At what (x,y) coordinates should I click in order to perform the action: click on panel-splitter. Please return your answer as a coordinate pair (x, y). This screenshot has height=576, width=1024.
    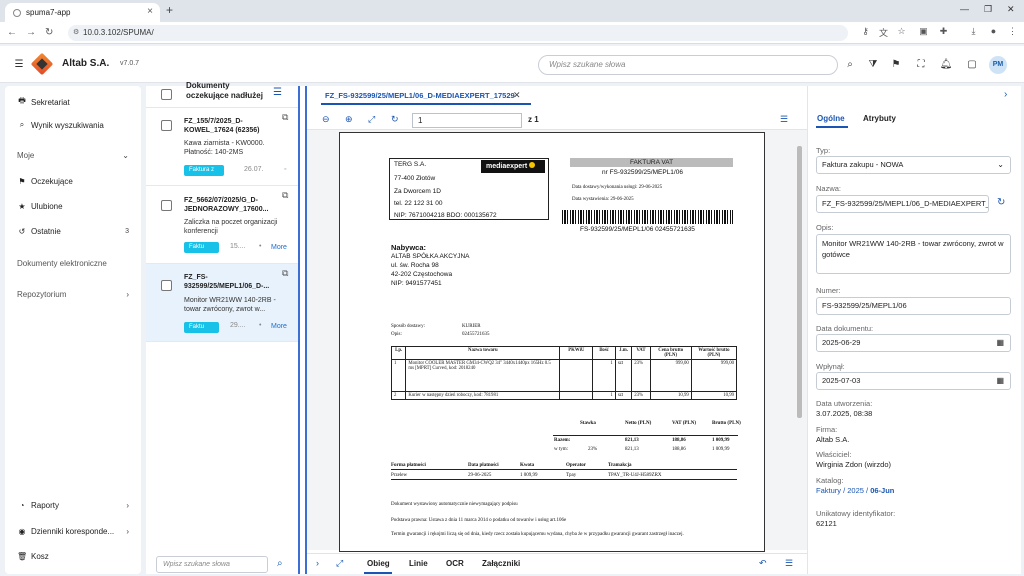
    Looking at the image, I should click on (302, 330).